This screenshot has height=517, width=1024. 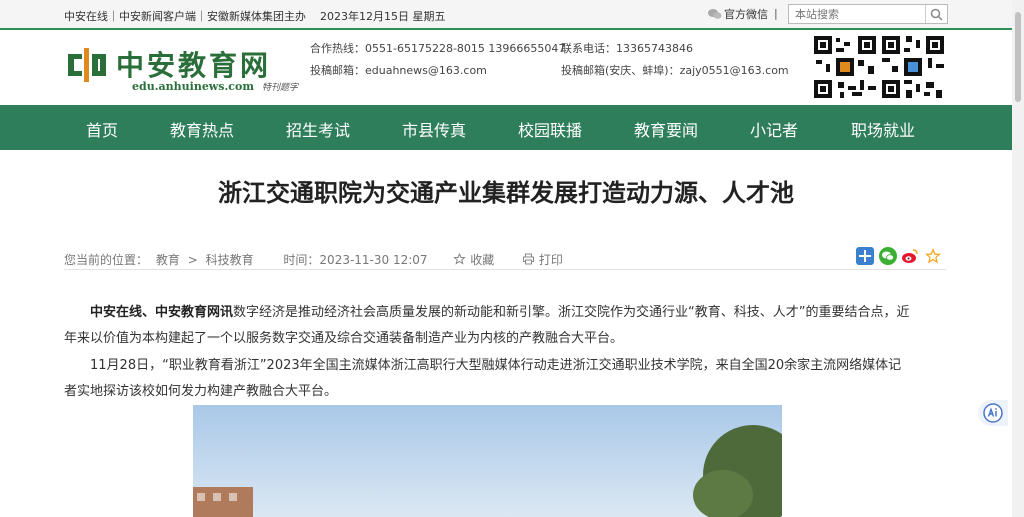 I want to click on weibo-share-icon, so click(x=910, y=256).